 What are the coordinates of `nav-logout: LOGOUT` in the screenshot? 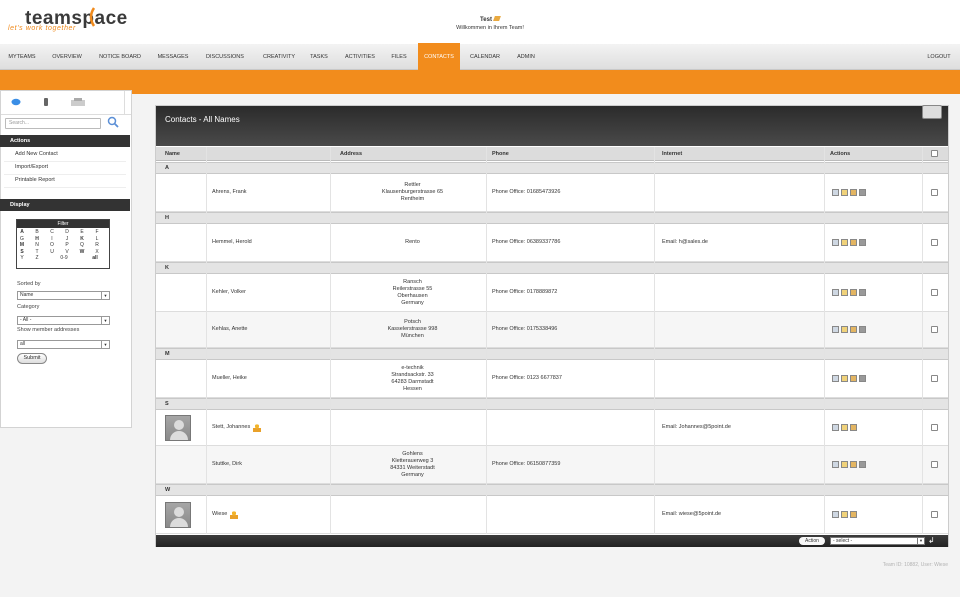 It's located at (939, 57).